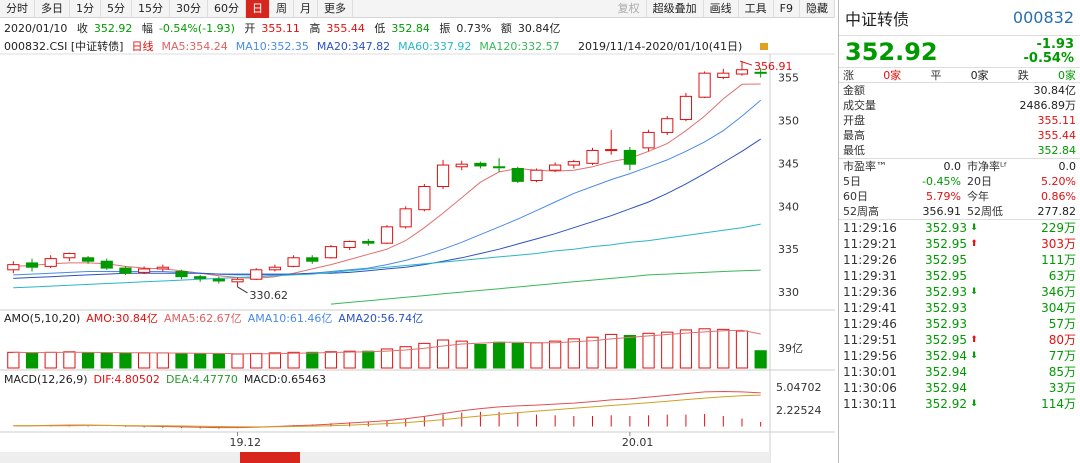 The width and height of the screenshot is (1080, 463). What do you see at coordinates (854, 135) in the screenshot?
I see `stat-label: 最高` at bounding box center [854, 135].